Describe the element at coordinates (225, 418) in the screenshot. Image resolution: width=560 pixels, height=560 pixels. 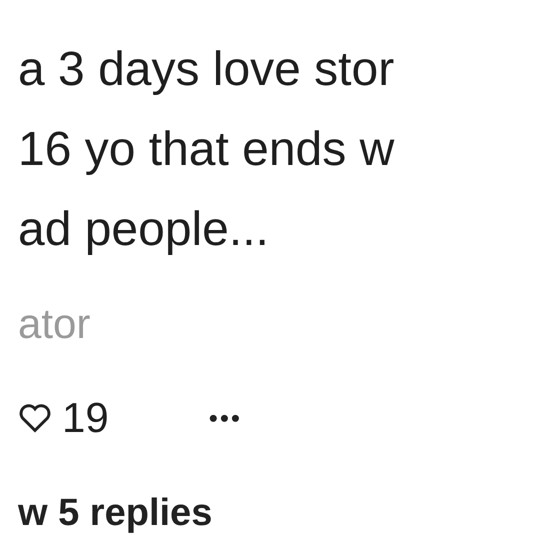
I see `more-button: •••` at that location.